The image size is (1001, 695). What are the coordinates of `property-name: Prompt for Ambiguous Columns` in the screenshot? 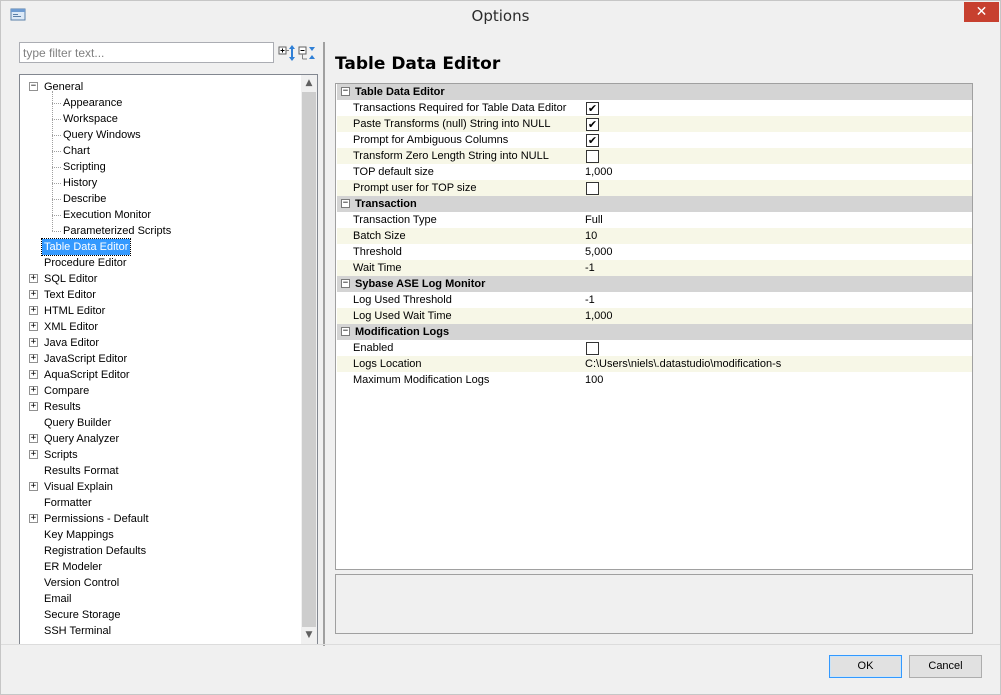 It's located at (431, 140).